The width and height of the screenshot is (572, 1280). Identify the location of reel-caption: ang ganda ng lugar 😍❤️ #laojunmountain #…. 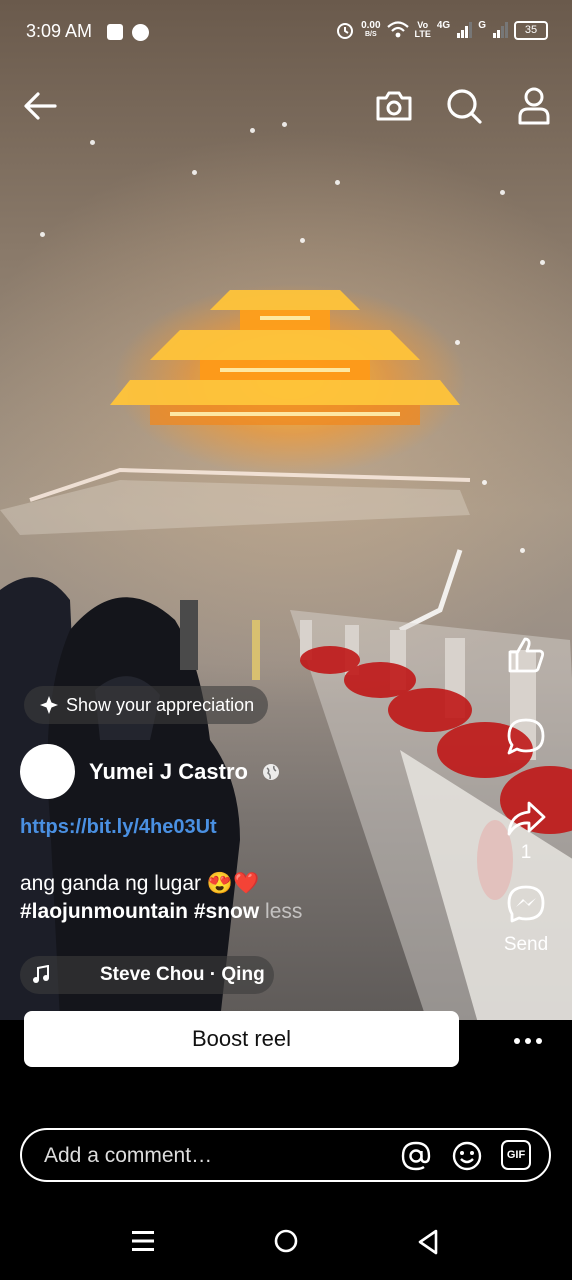
(161, 898).